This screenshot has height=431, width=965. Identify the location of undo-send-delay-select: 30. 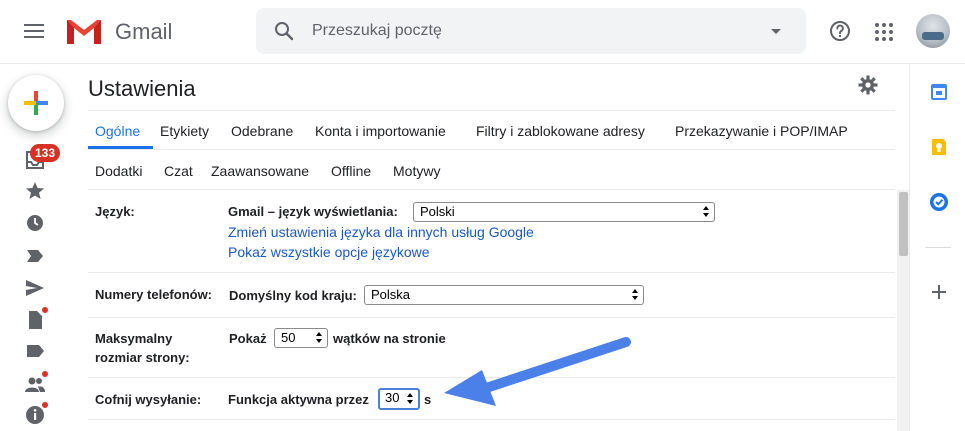
(399, 399).